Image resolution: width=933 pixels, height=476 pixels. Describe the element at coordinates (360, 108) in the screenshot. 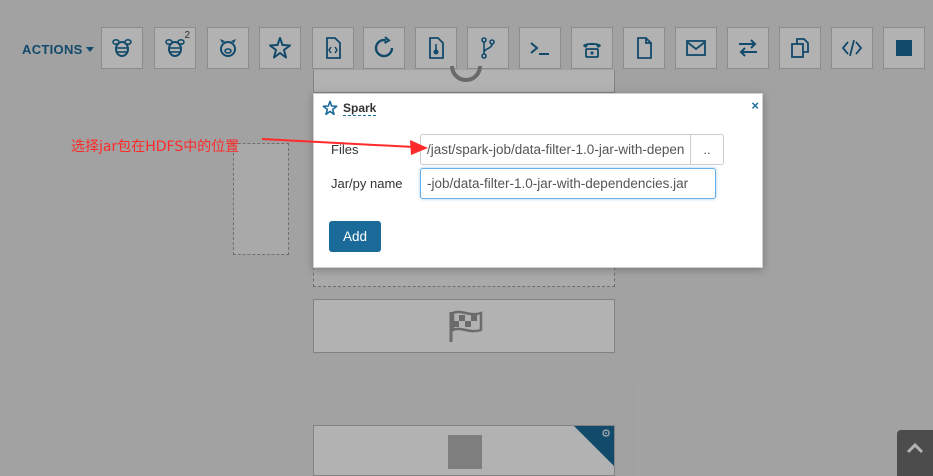

I see `dialog-title: Spark` at that location.